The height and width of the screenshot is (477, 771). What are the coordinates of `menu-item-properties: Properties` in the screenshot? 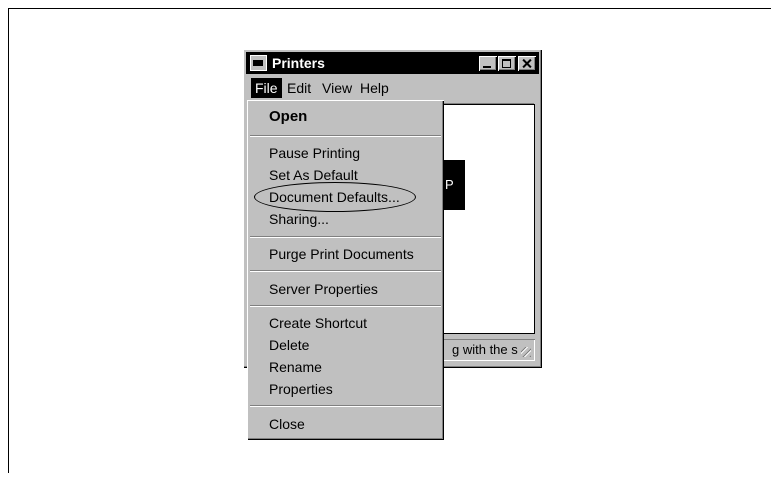 It's located at (301, 389).